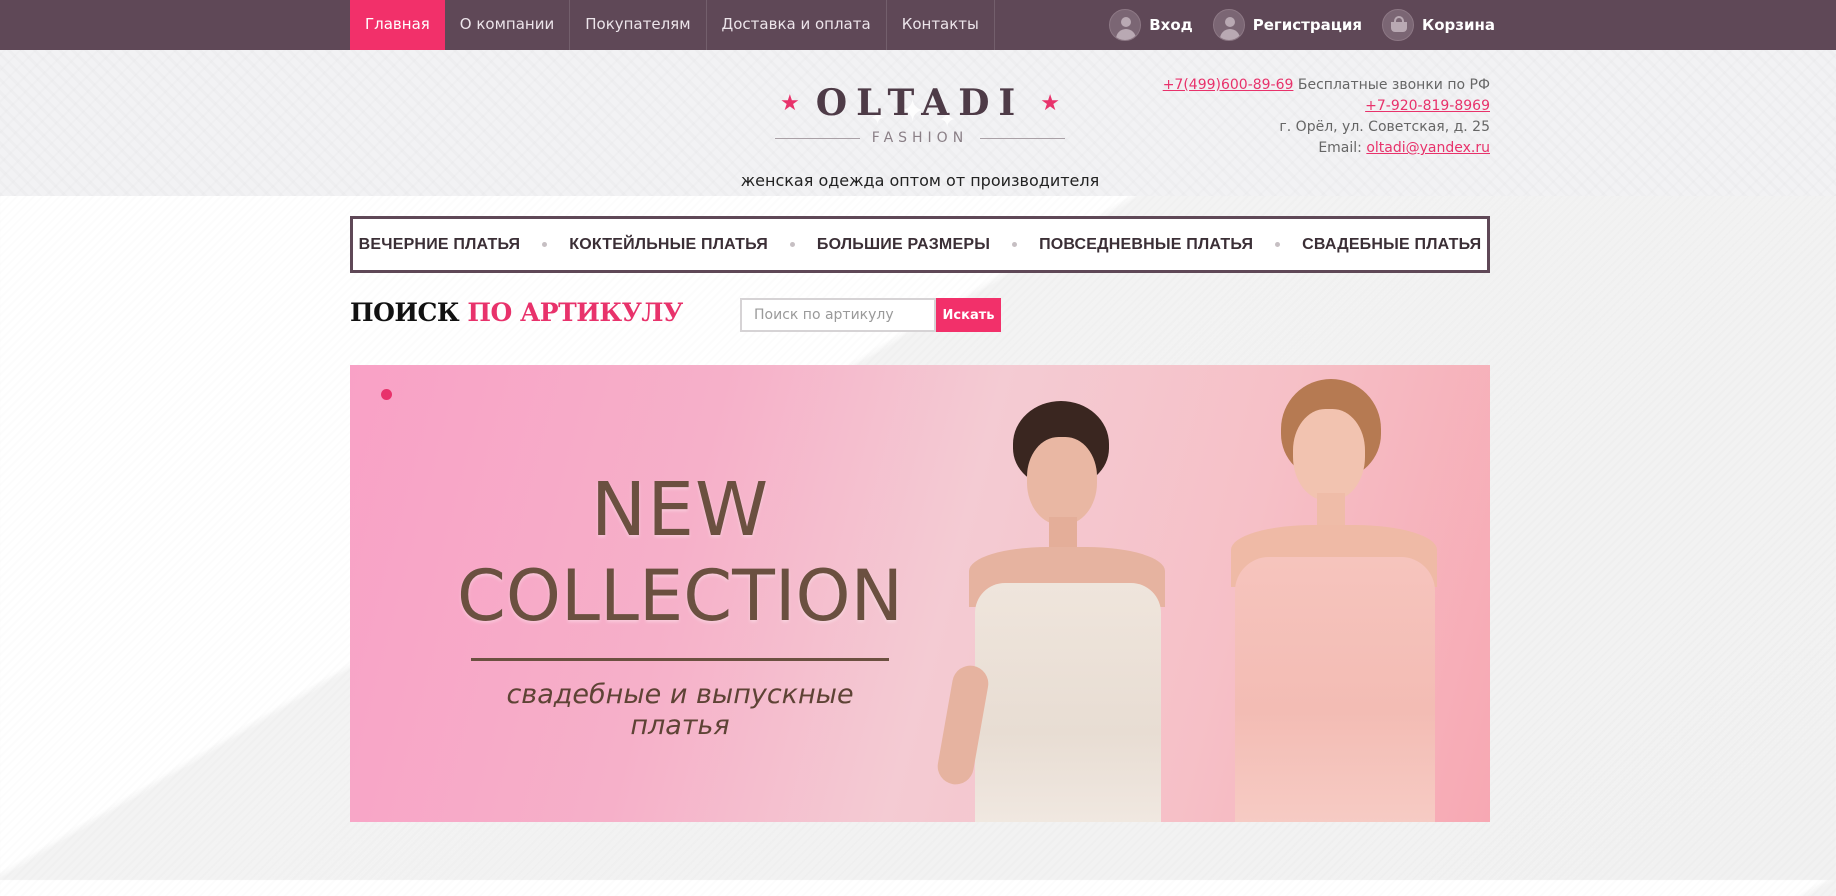 This screenshot has height=896, width=1836. Describe the element at coordinates (680, 596) in the screenshot. I see `banner-line2: COLLECTION` at that location.